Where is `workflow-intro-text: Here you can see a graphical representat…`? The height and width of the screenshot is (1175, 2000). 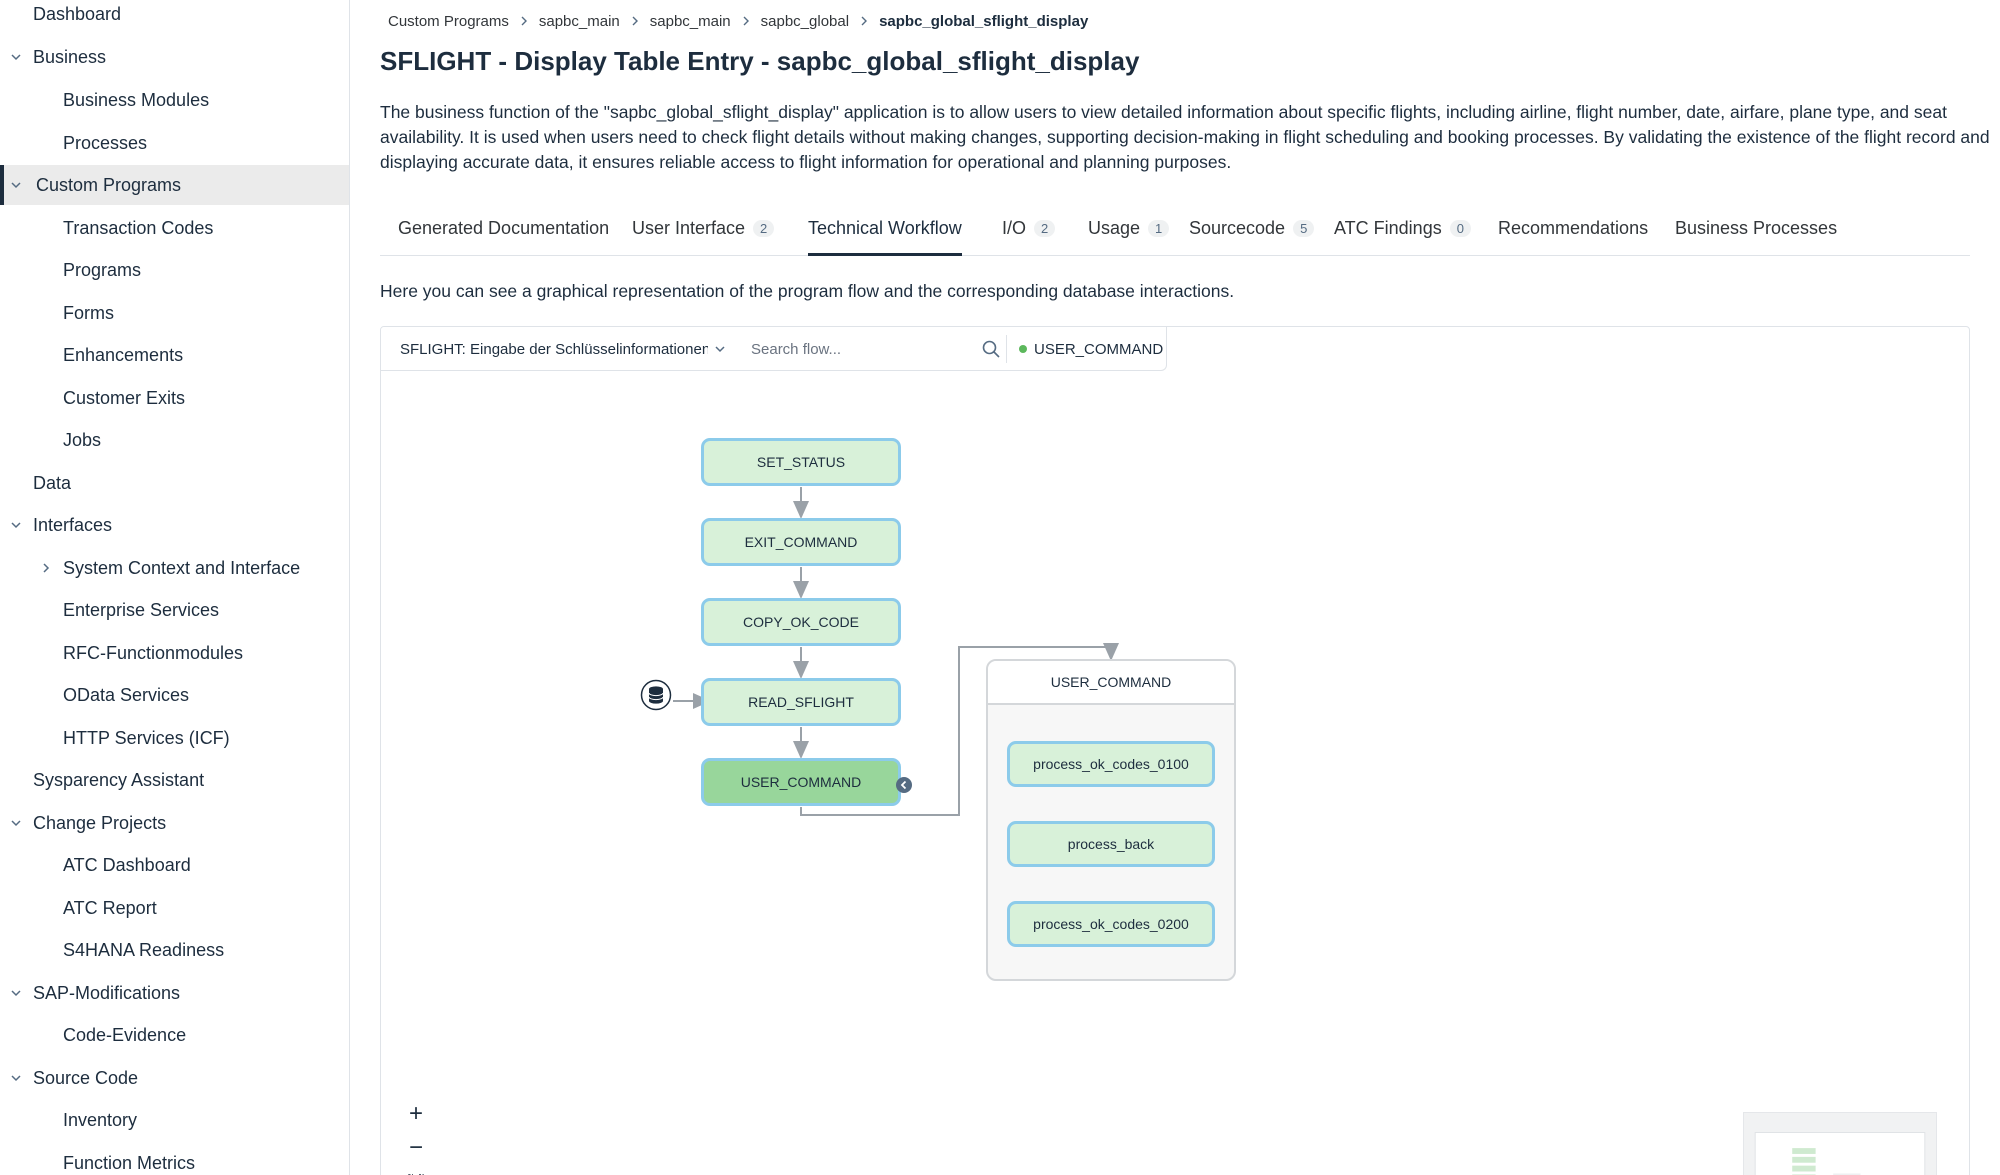
workflow-intro-text: Here you can see a graphical representat… is located at coordinates (807, 291).